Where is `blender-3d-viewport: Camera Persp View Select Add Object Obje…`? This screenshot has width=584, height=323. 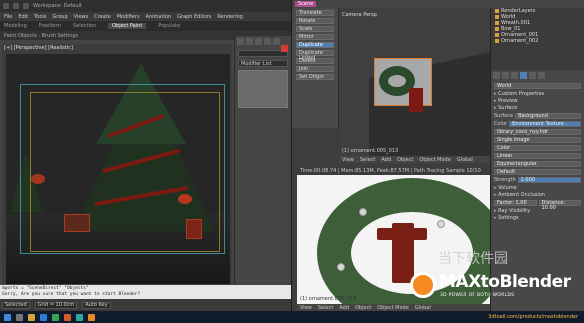 blender-3d-viewport: Camera Persp View Select Add Object Obje… is located at coordinates (414, 85).